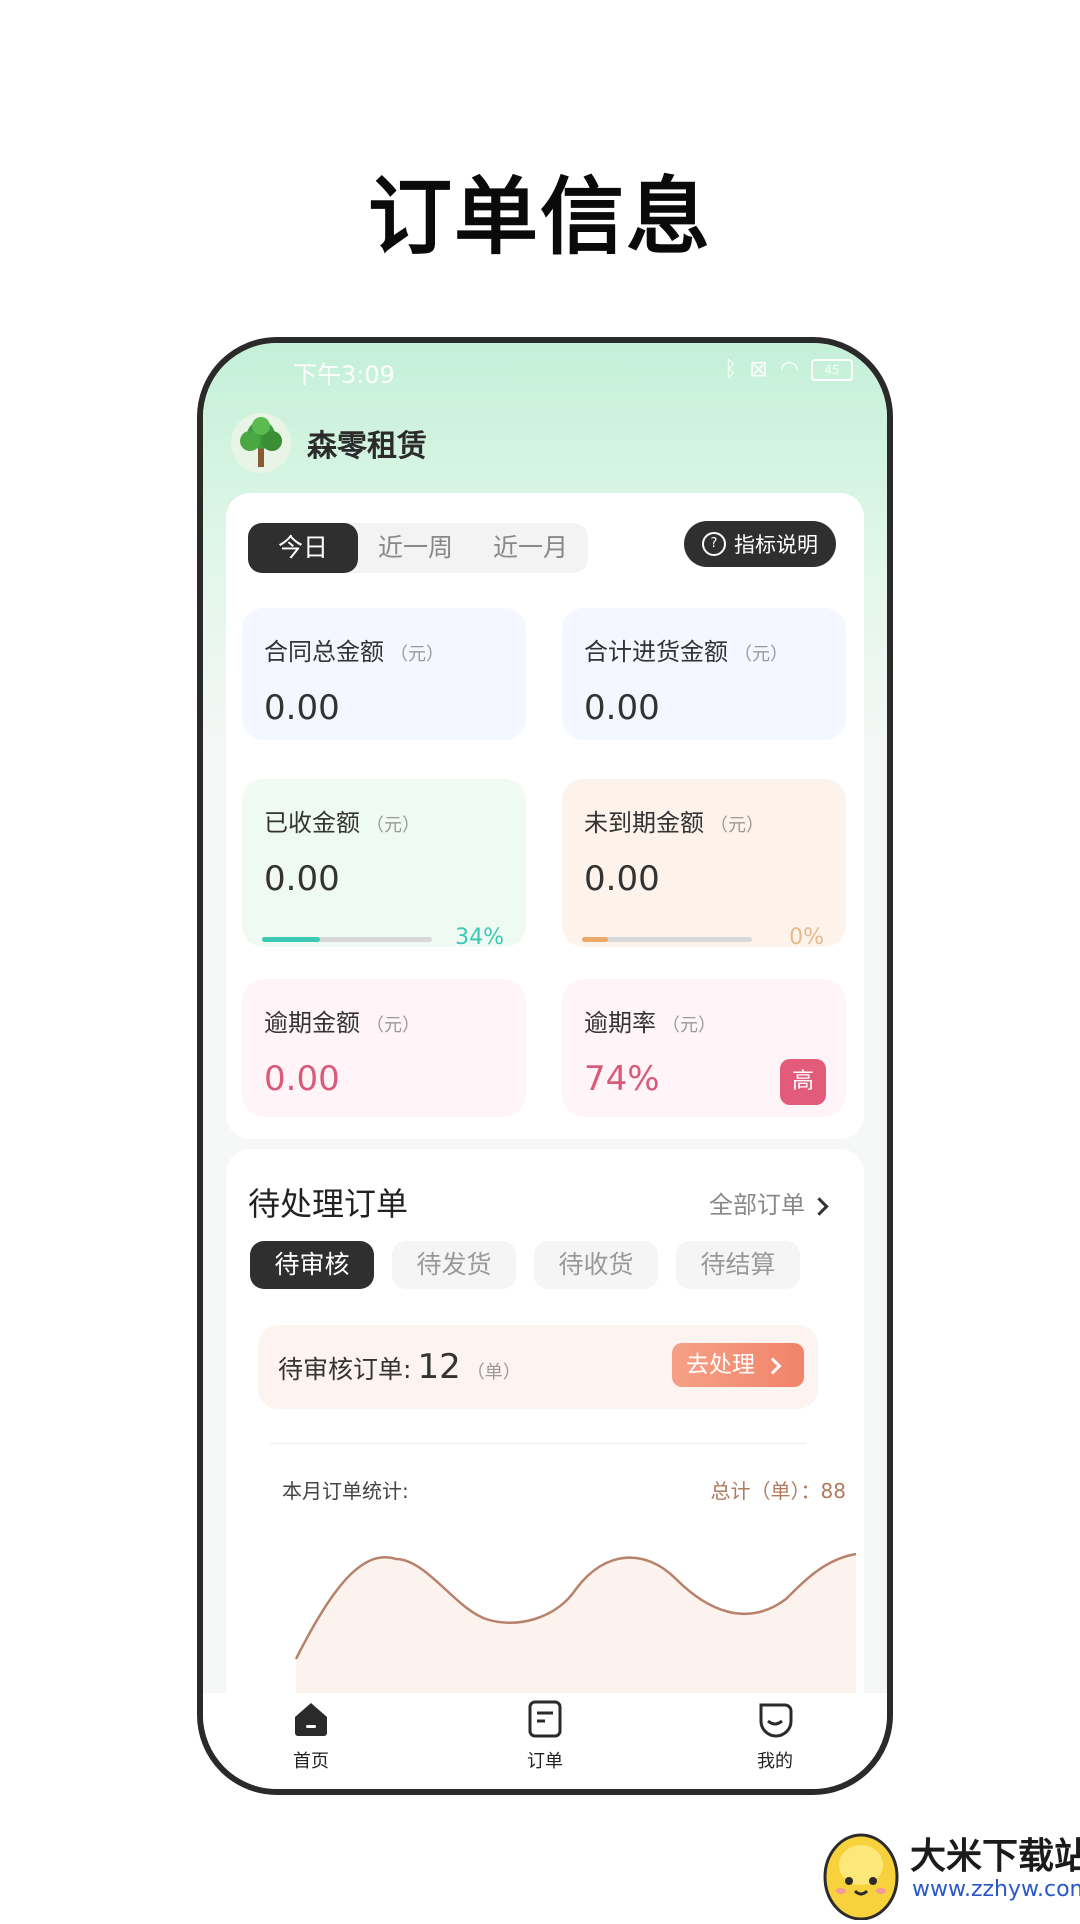 This screenshot has width=1080, height=1924. What do you see at coordinates (312, 823) in the screenshot?
I see `metric-title: 已收金额` at bounding box center [312, 823].